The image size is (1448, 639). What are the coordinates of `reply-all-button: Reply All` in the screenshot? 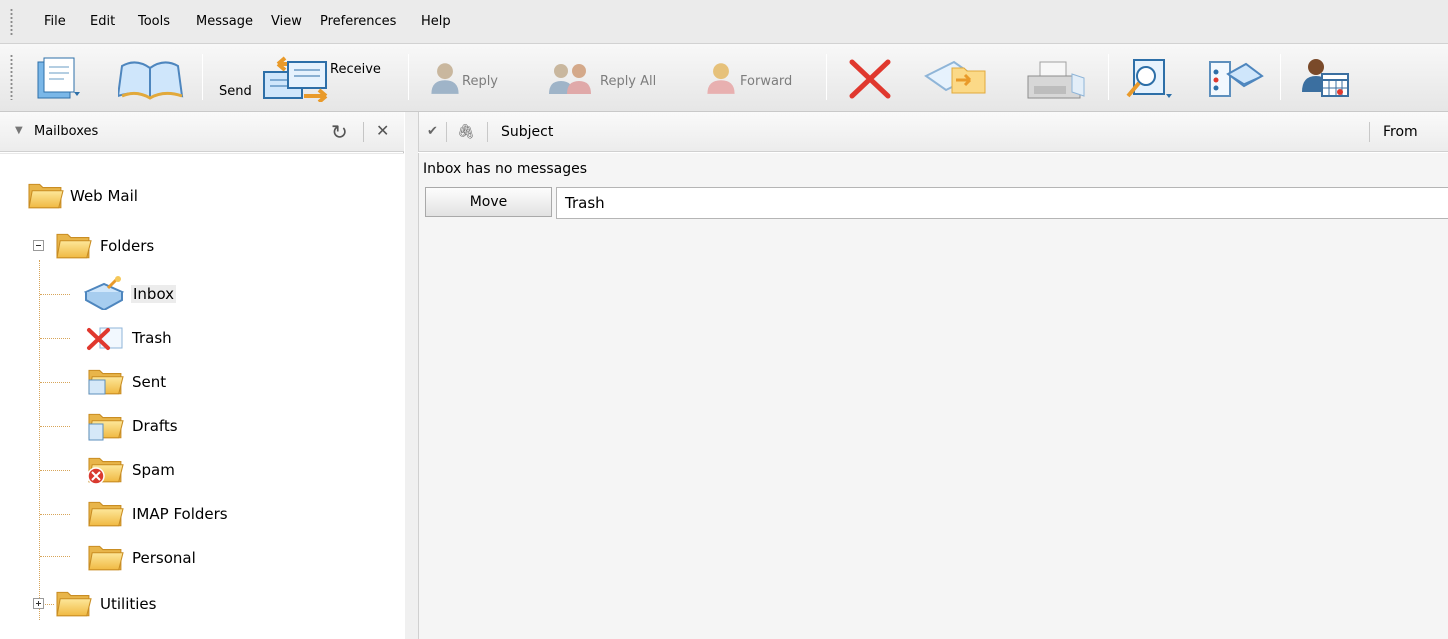 It's located at (610, 78).